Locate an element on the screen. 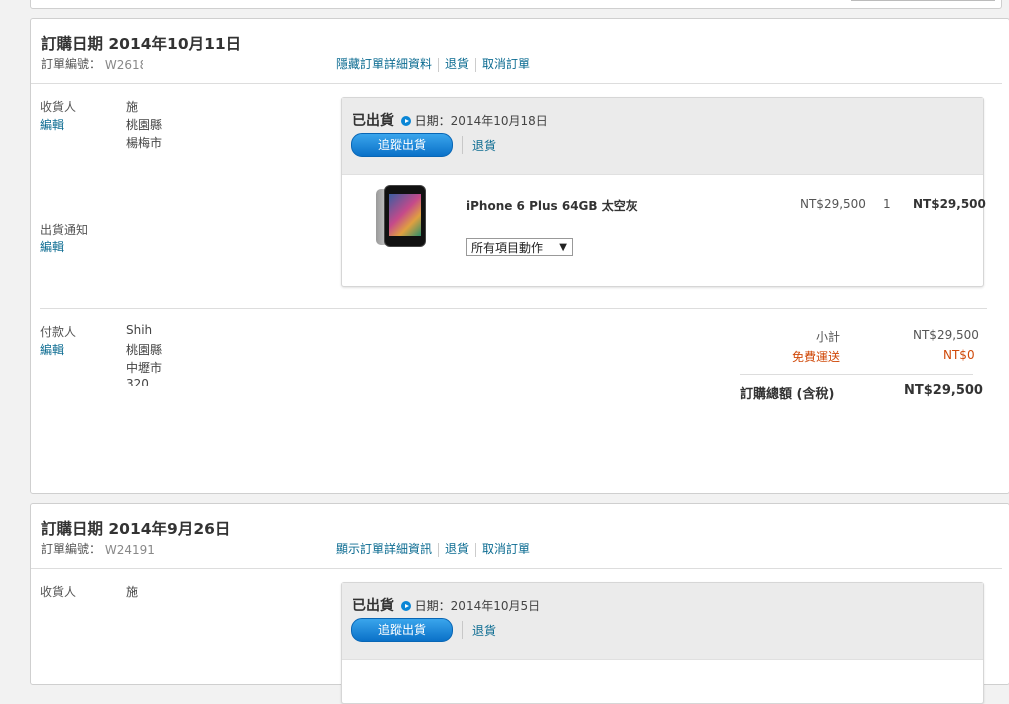  shipment-status-line: 已出貨 日期：2014年10月18日 is located at coordinates (450, 120).